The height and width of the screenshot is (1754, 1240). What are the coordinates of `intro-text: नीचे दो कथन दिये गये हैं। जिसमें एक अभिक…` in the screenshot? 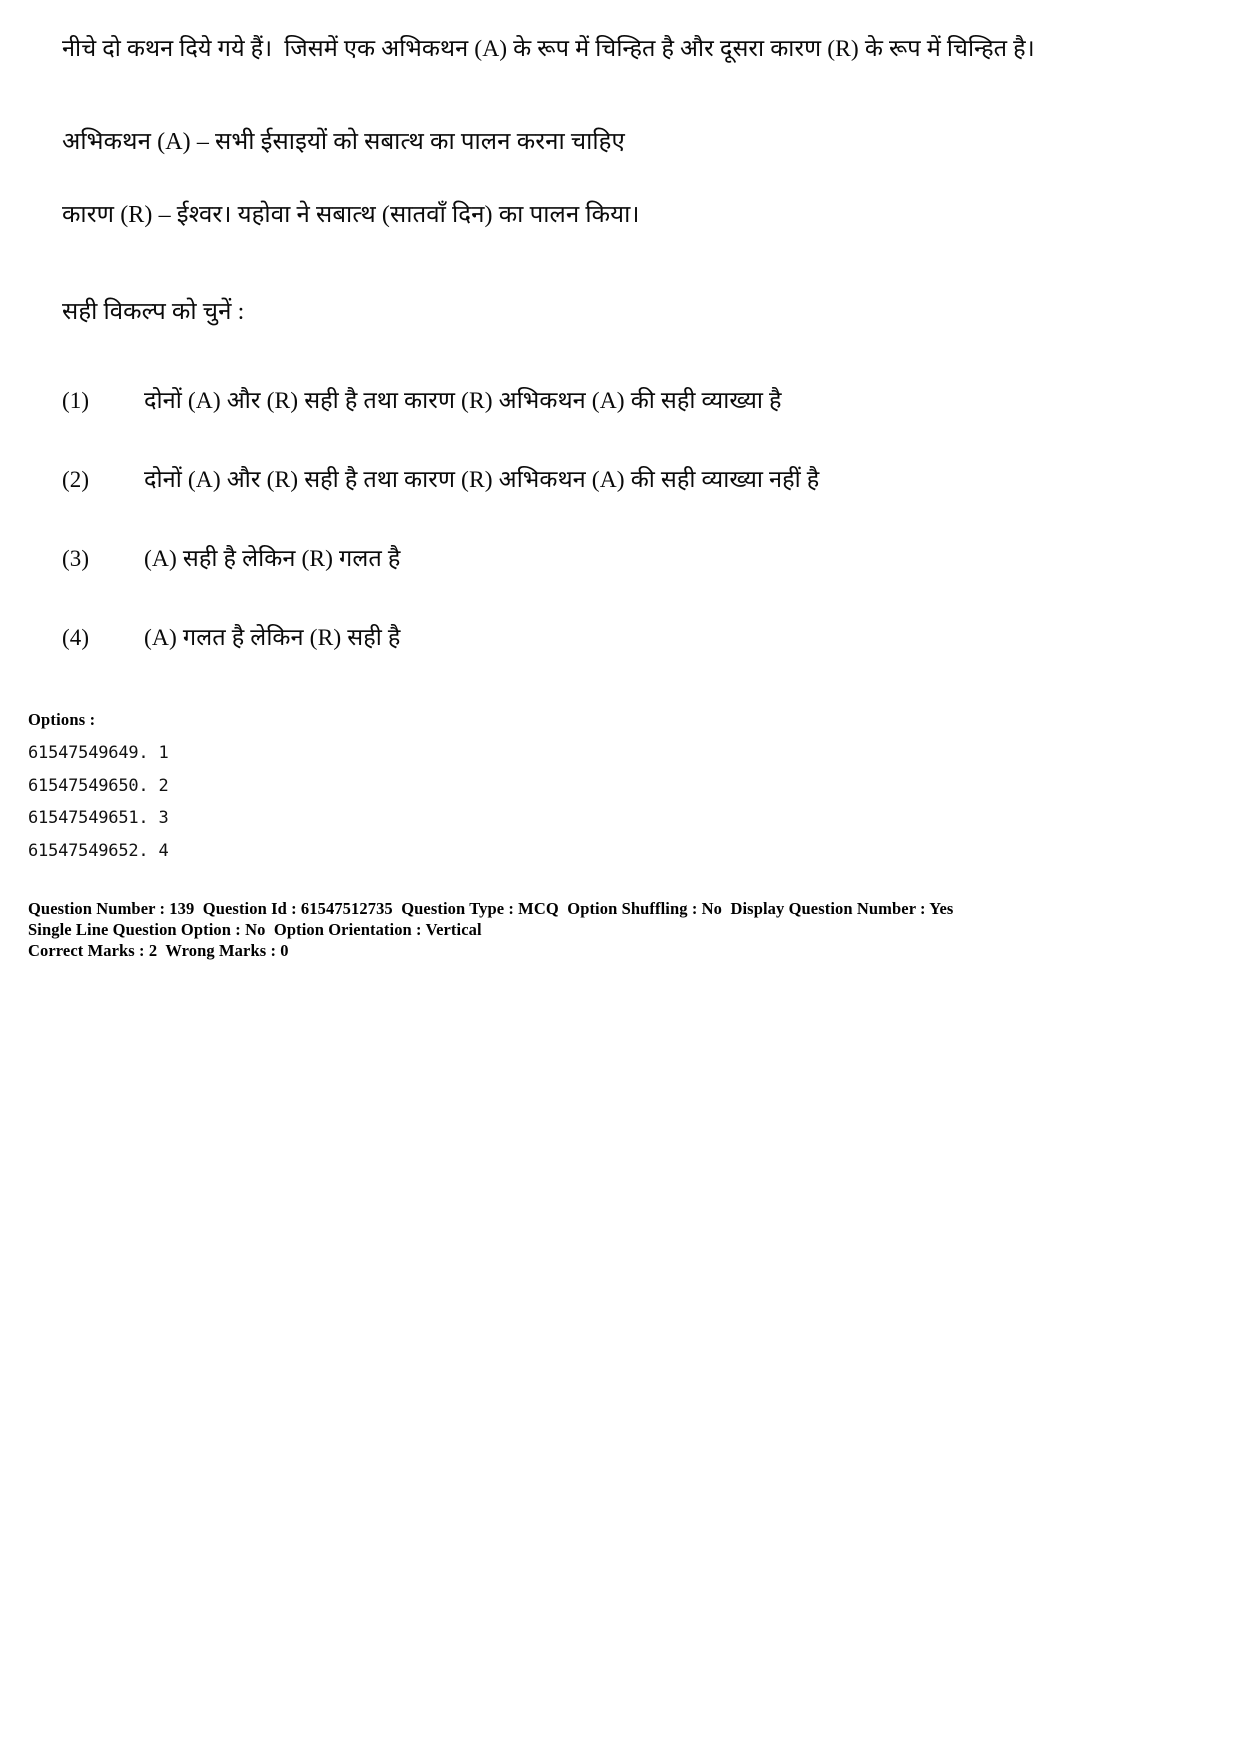 It's located at (548, 49).